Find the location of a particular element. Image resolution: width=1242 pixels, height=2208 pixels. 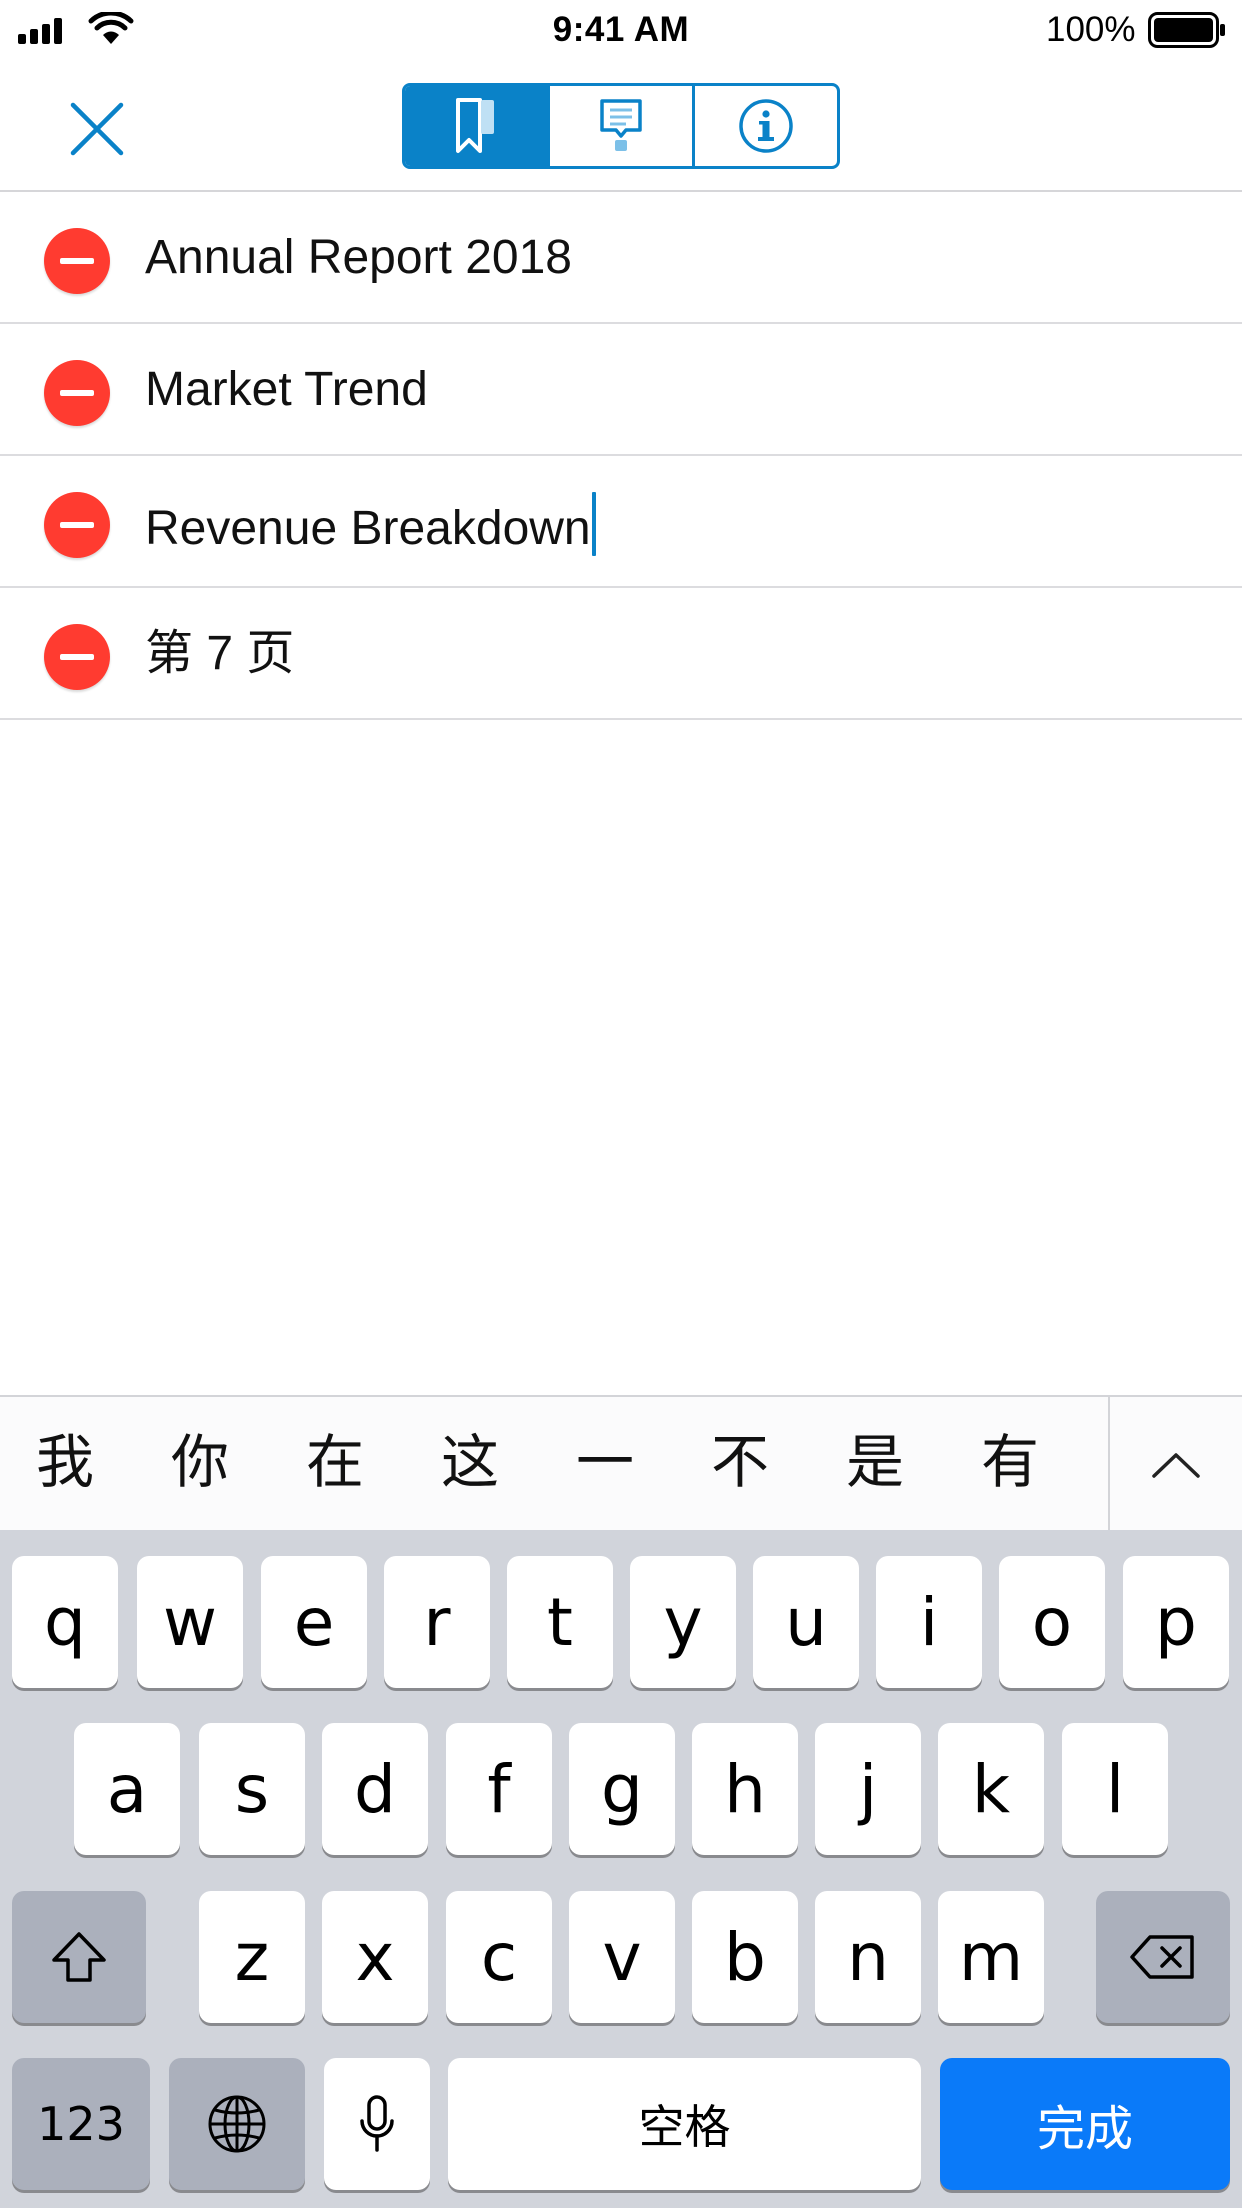

tab-info is located at coordinates (764, 126).